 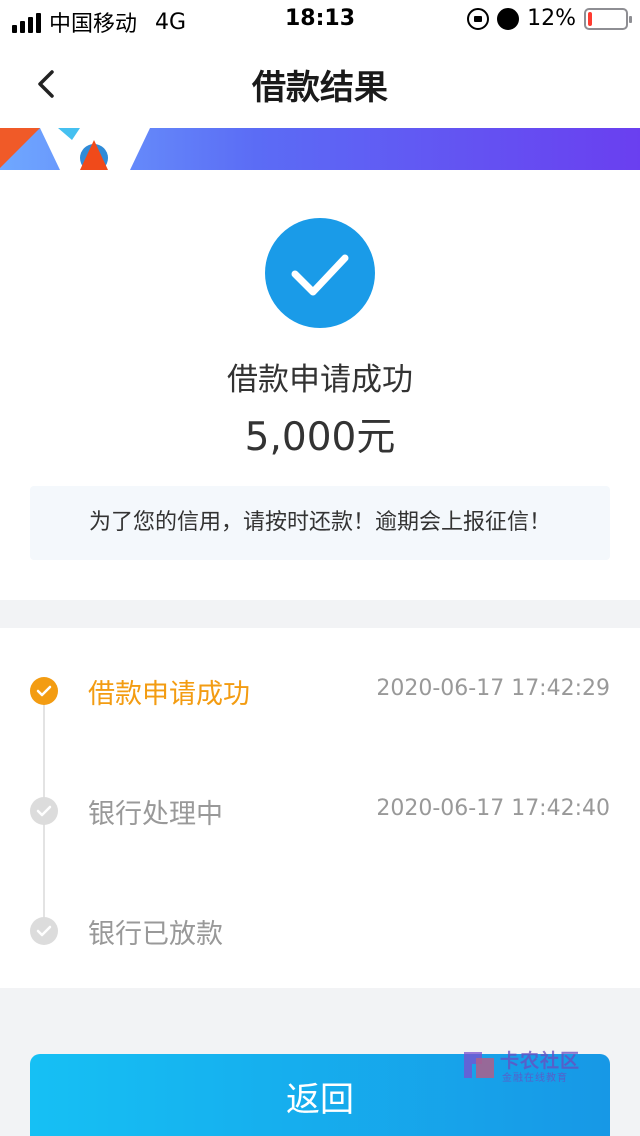 What do you see at coordinates (44, 691) in the screenshot?
I see `step-done-icon` at bounding box center [44, 691].